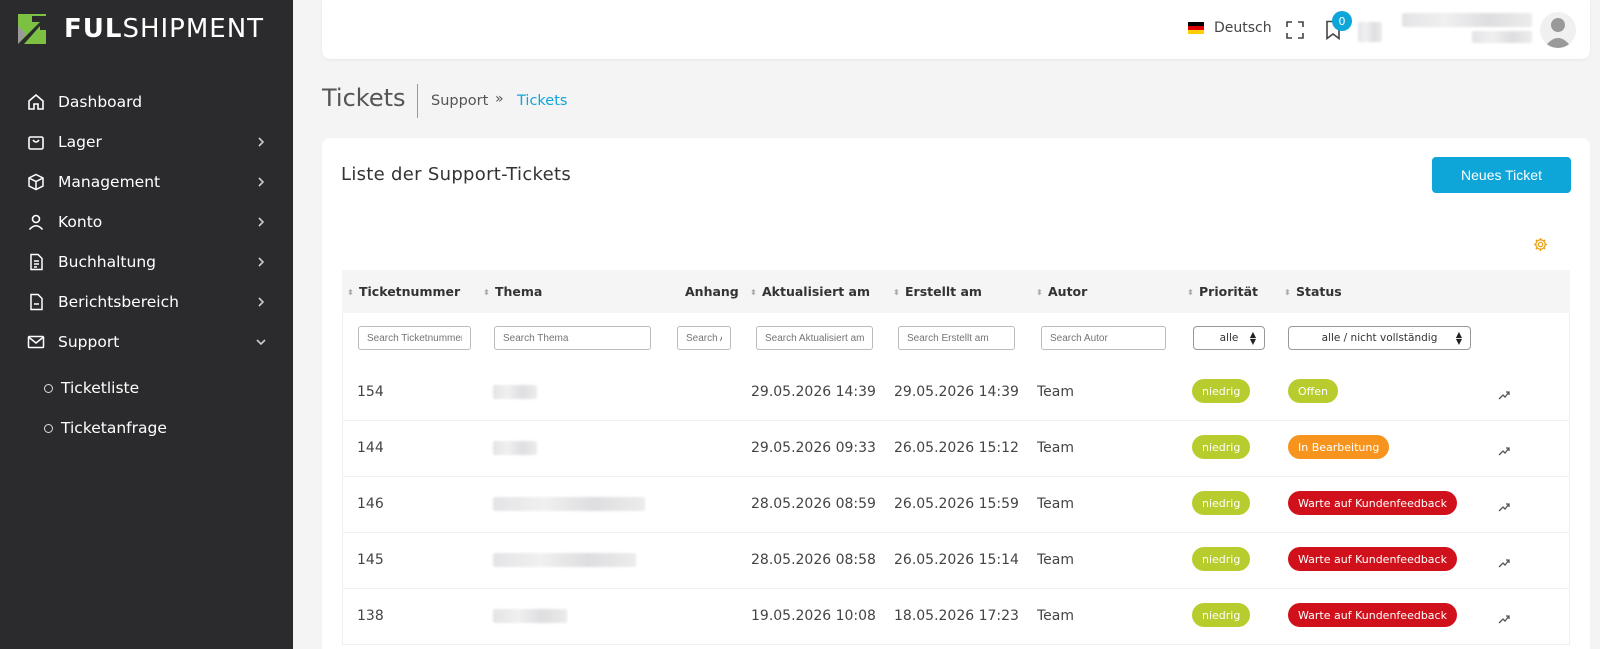  What do you see at coordinates (80, 222) in the screenshot?
I see `sidebar-item-label: Konto` at bounding box center [80, 222].